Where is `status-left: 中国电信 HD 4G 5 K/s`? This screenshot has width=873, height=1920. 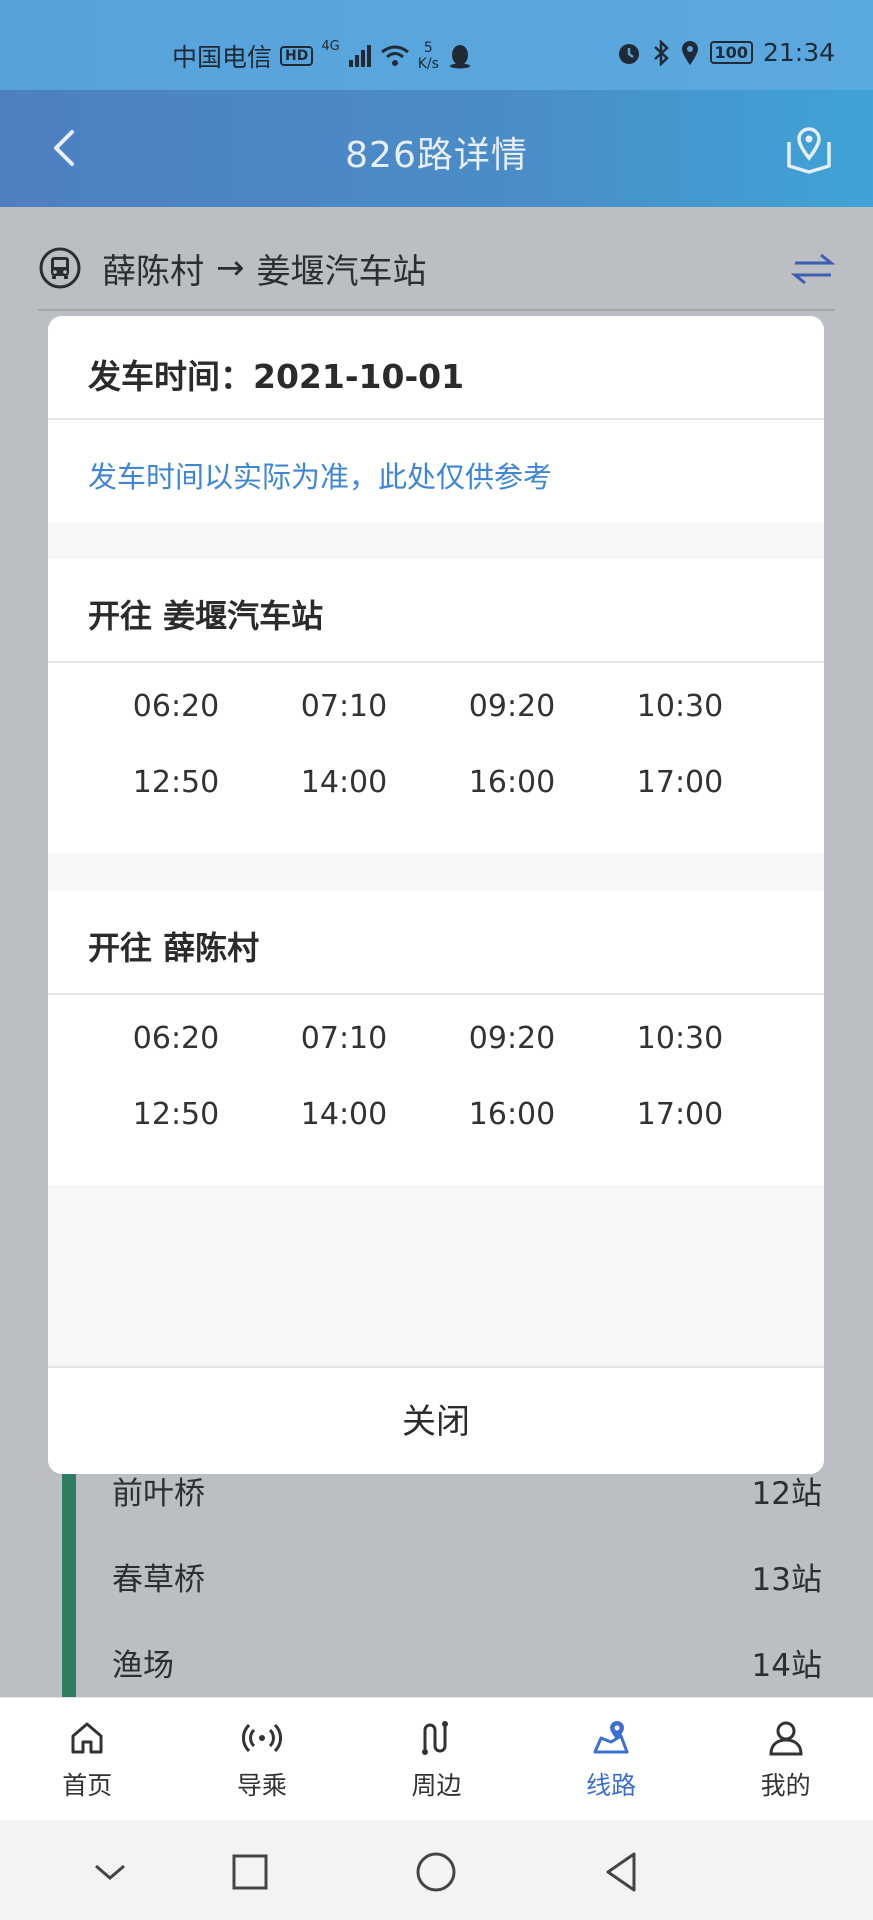
status-left: 中国电信 HD 4G 5 K/s is located at coordinates (322, 56).